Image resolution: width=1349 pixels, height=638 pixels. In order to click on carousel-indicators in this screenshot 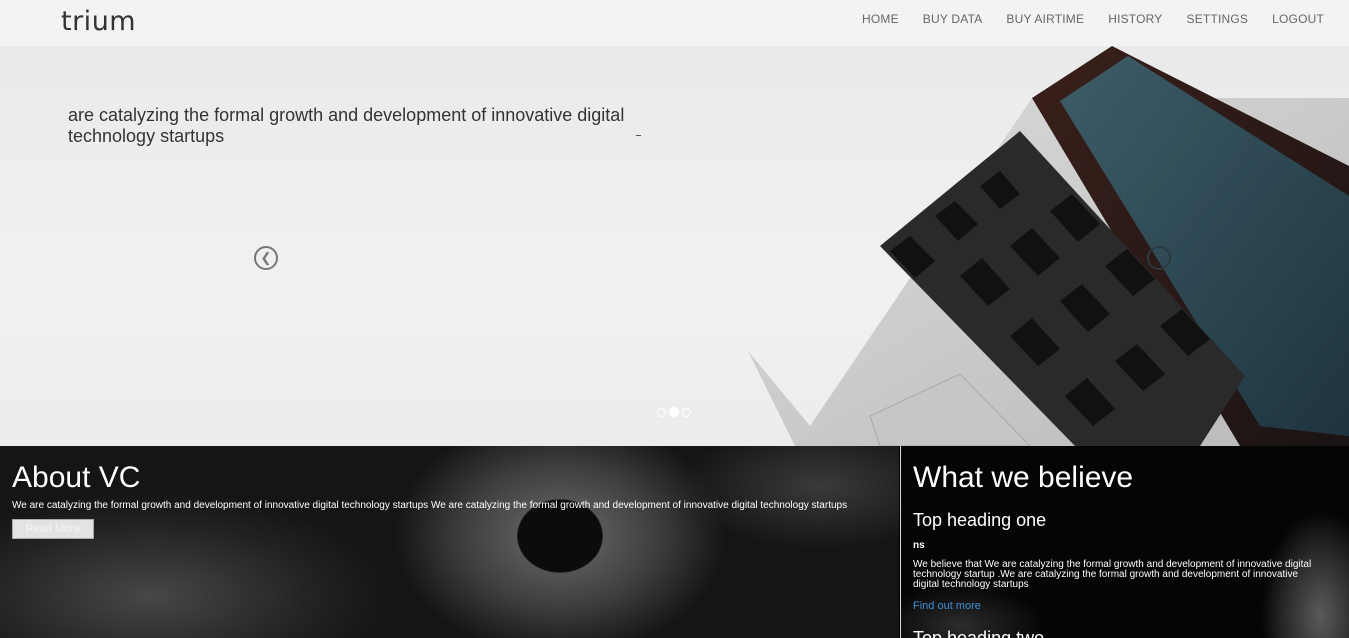, I will do `click(674, 412)`.